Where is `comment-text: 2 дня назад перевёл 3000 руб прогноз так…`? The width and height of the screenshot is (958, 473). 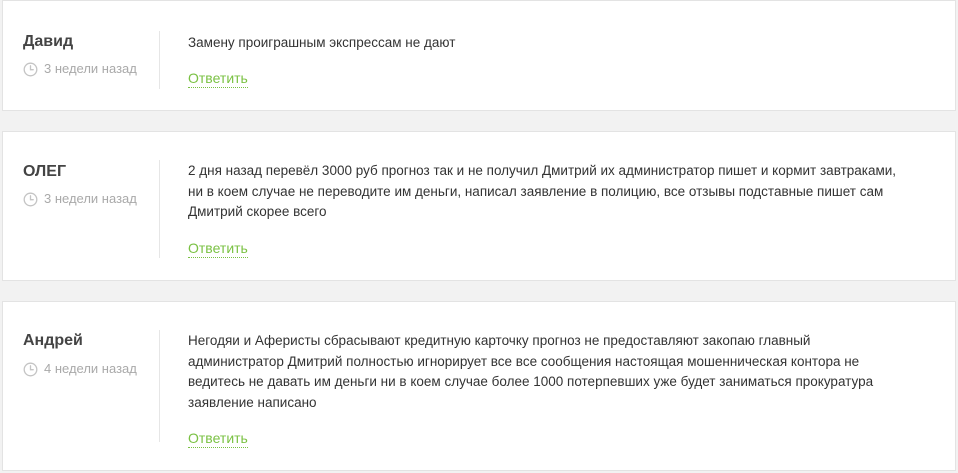
comment-text: 2 дня назад перевёл 3000 руб прогноз так… is located at coordinates (542, 191).